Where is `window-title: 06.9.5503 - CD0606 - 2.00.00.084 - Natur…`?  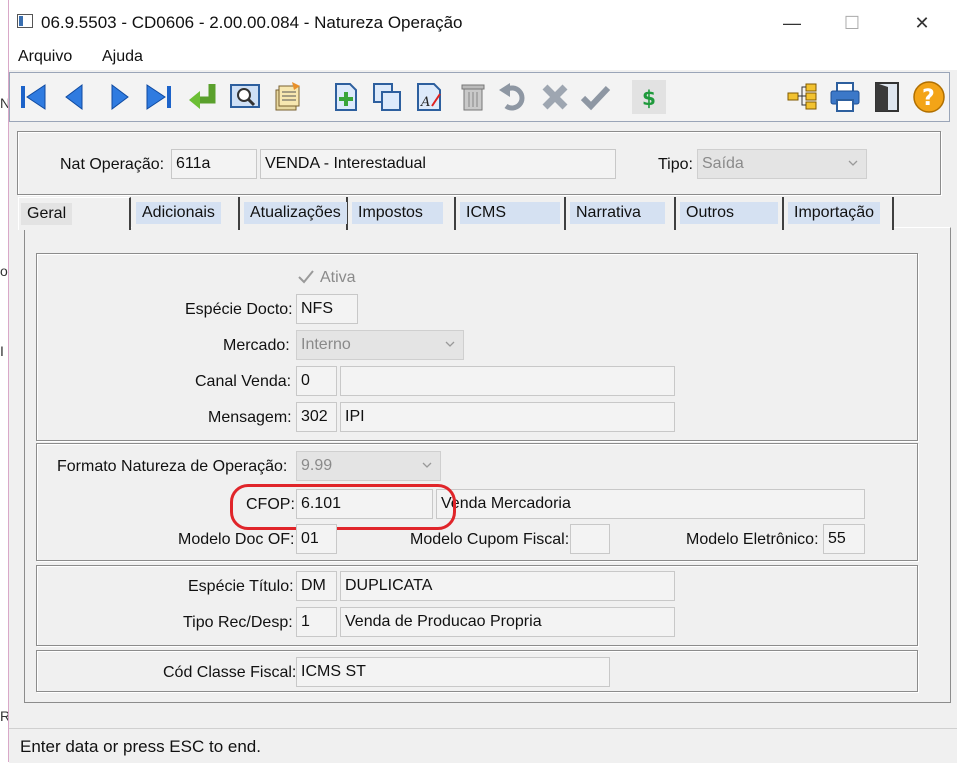 window-title: 06.9.5503 - CD0606 - 2.00.00.084 - Natur… is located at coordinates (252, 22).